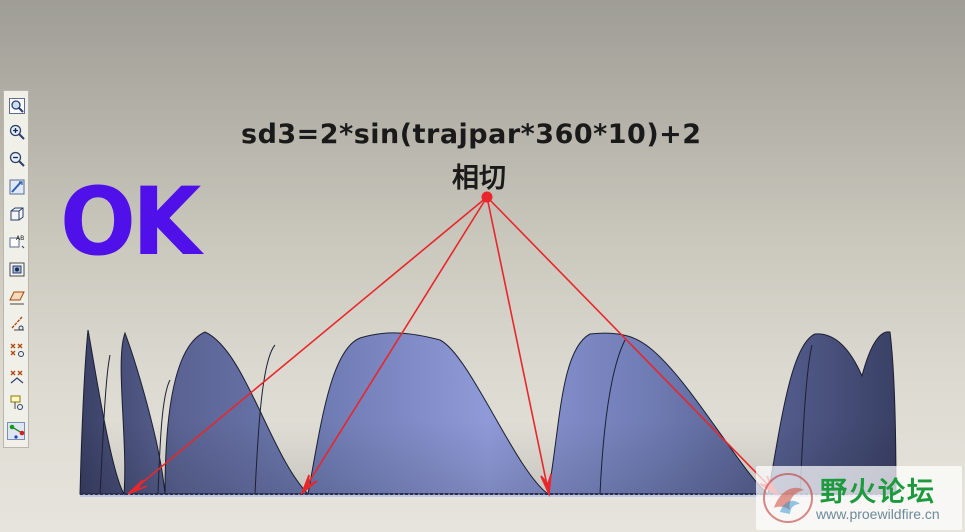  I want to click on zoom-out-button, so click(16, 158).